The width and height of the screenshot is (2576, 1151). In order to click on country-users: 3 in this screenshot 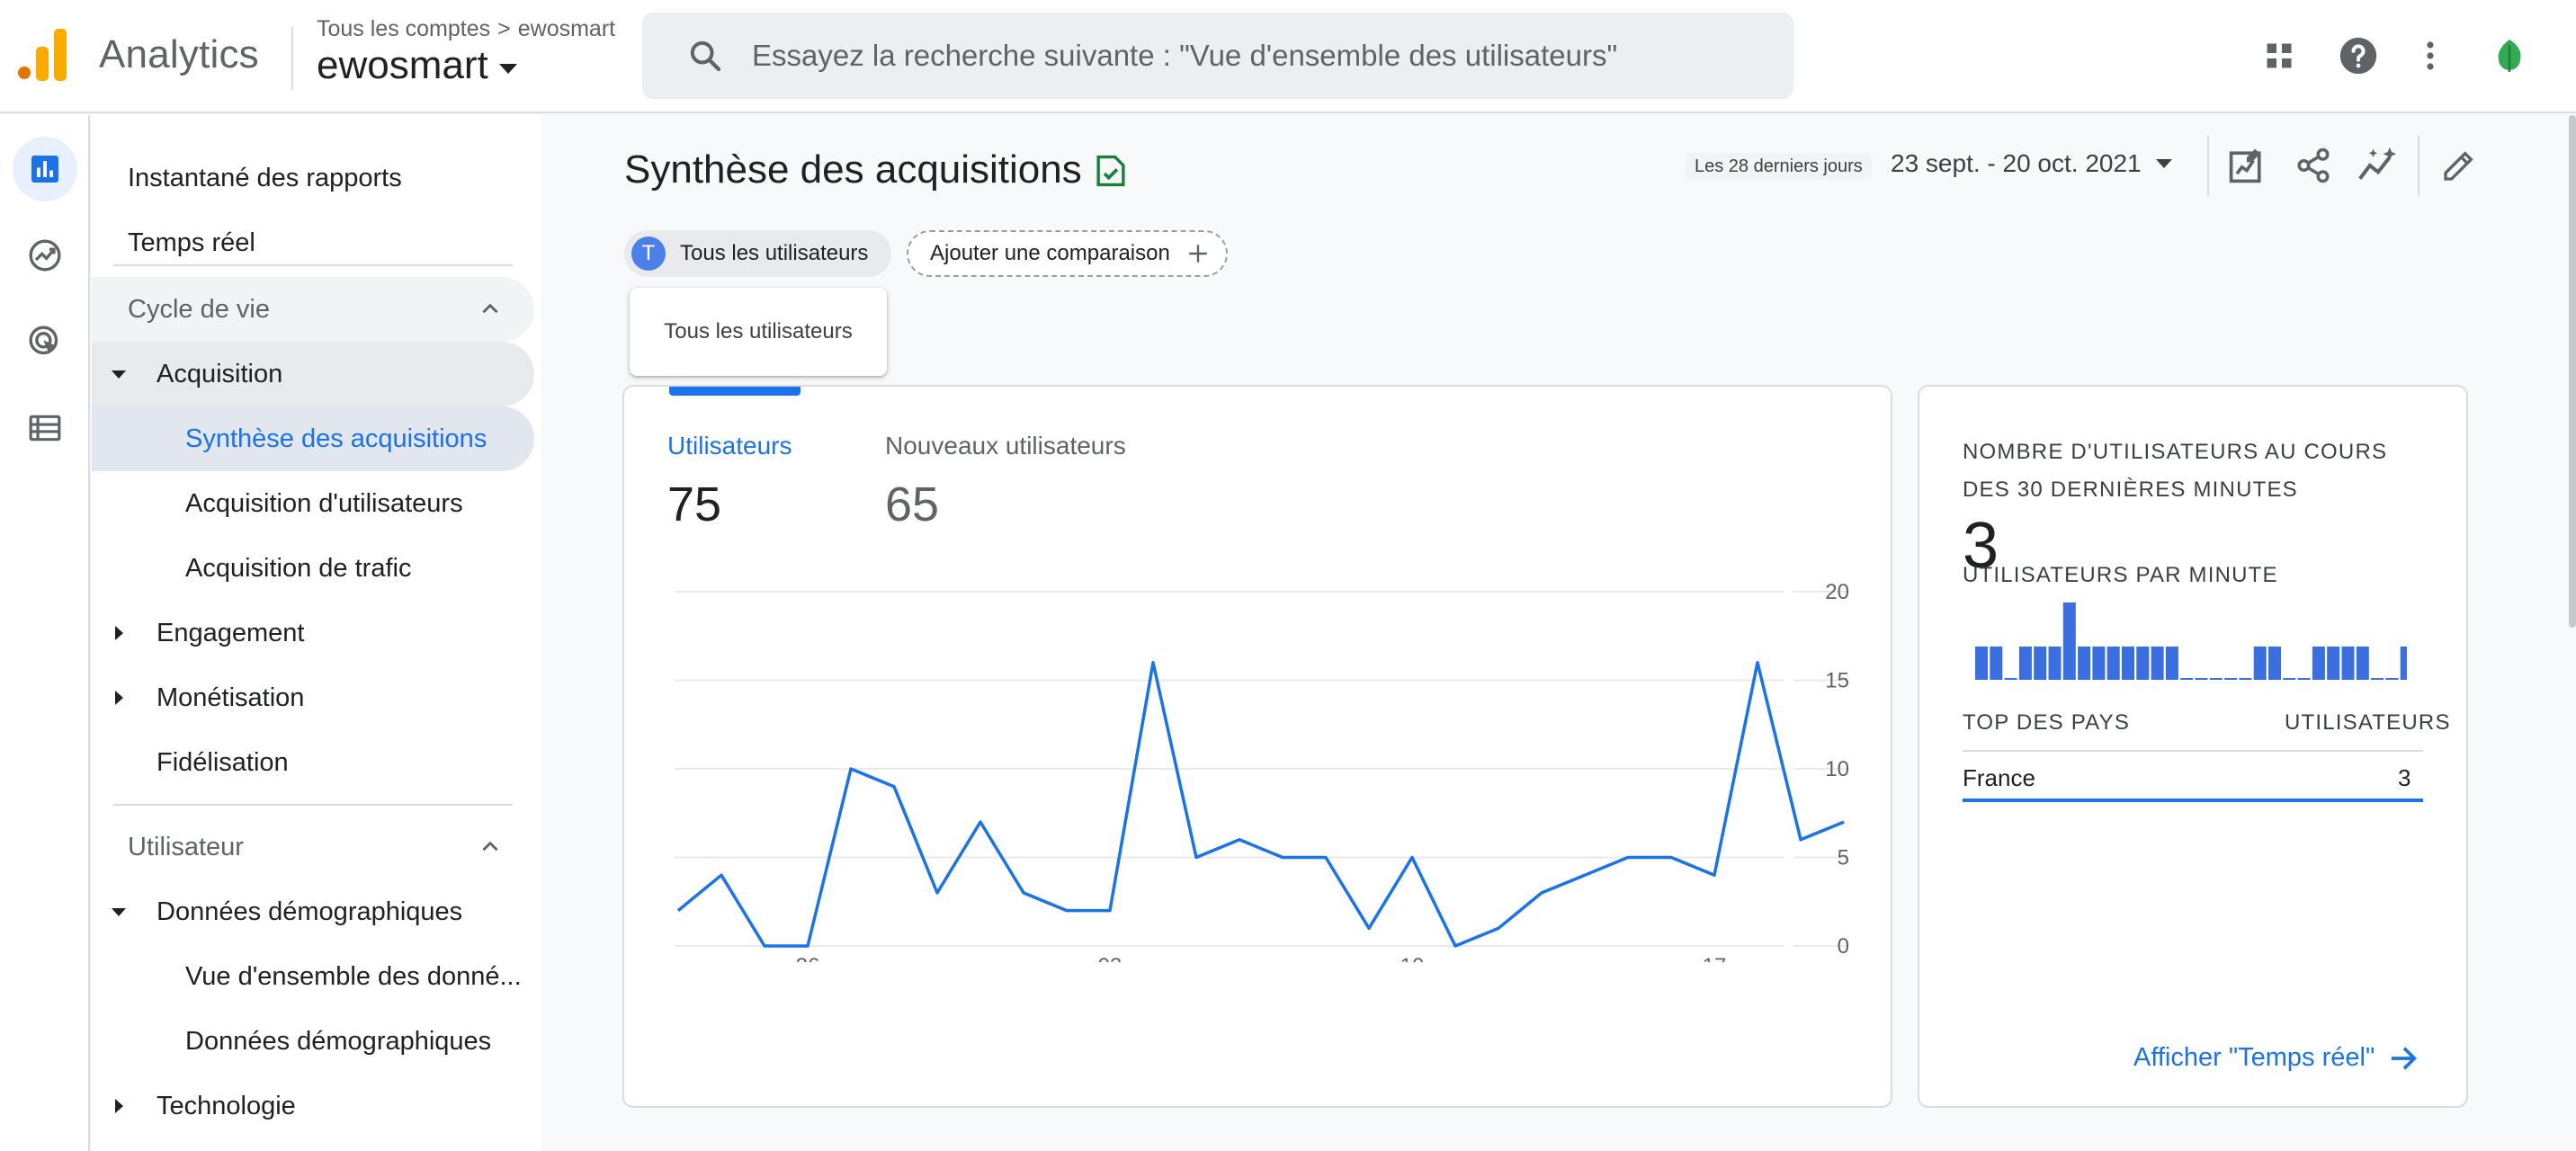, I will do `click(2404, 778)`.